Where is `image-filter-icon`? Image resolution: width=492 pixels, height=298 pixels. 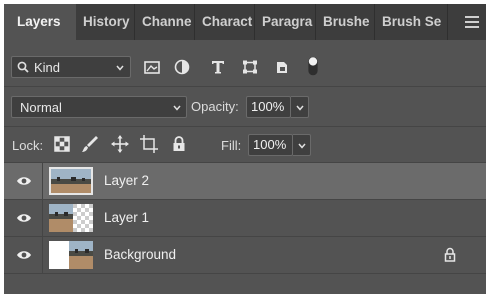 image-filter-icon is located at coordinates (152, 67).